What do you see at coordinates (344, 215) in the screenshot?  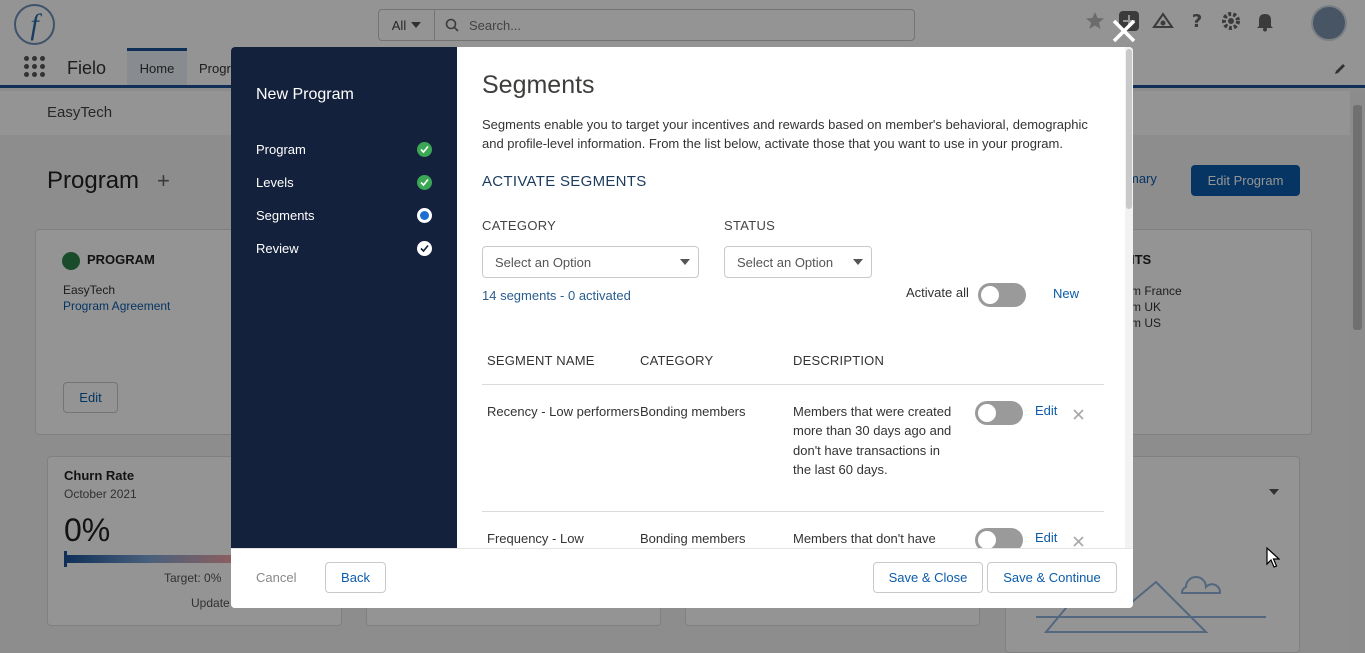 I see `wizard-step-segments: Segments` at bounding box center [344, 215].